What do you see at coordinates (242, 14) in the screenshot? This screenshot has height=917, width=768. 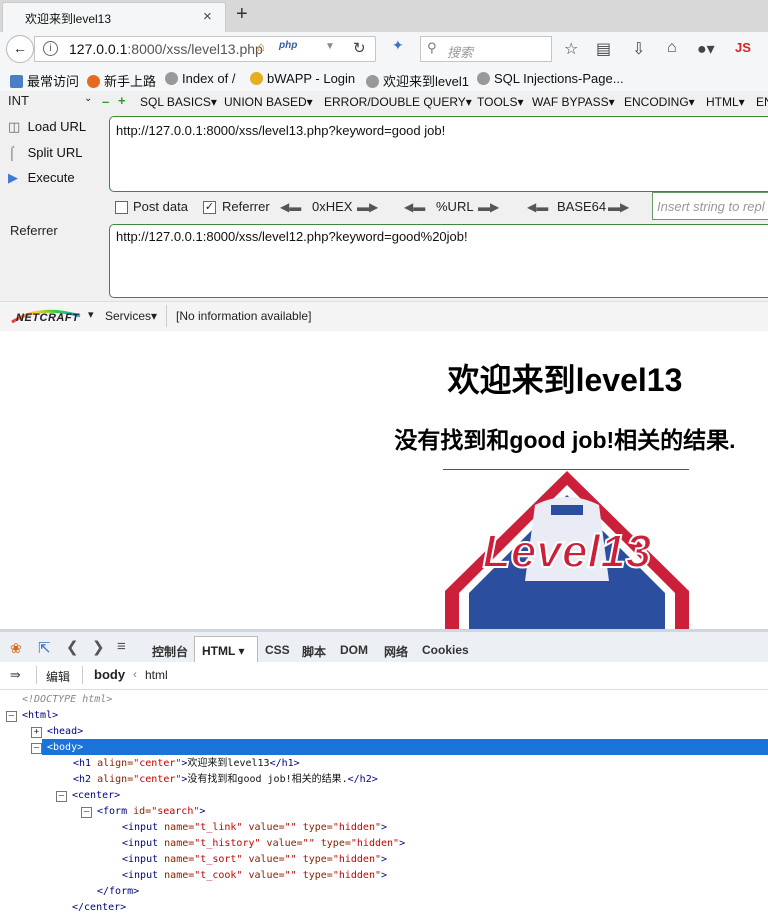 I see `new-tab-button: +` at bounding box center [242, 14].